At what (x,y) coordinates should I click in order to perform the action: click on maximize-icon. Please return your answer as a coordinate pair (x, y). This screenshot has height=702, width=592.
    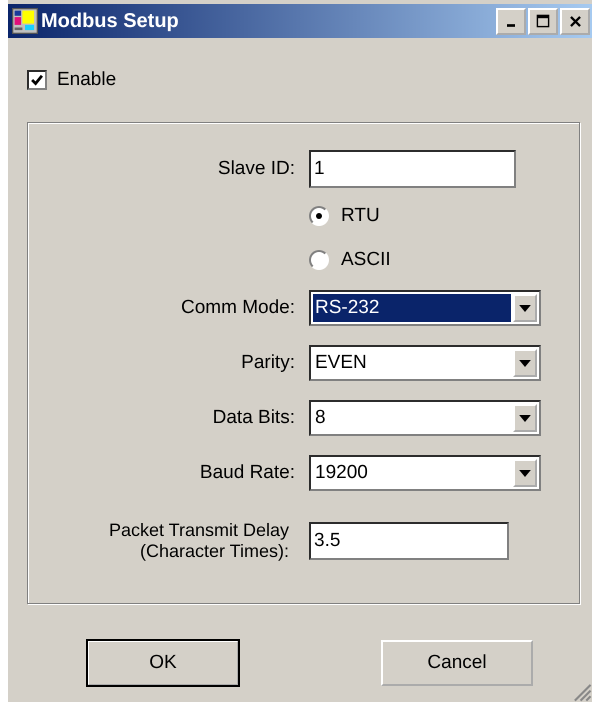
    Looking at the image, I should click on (543, 21).